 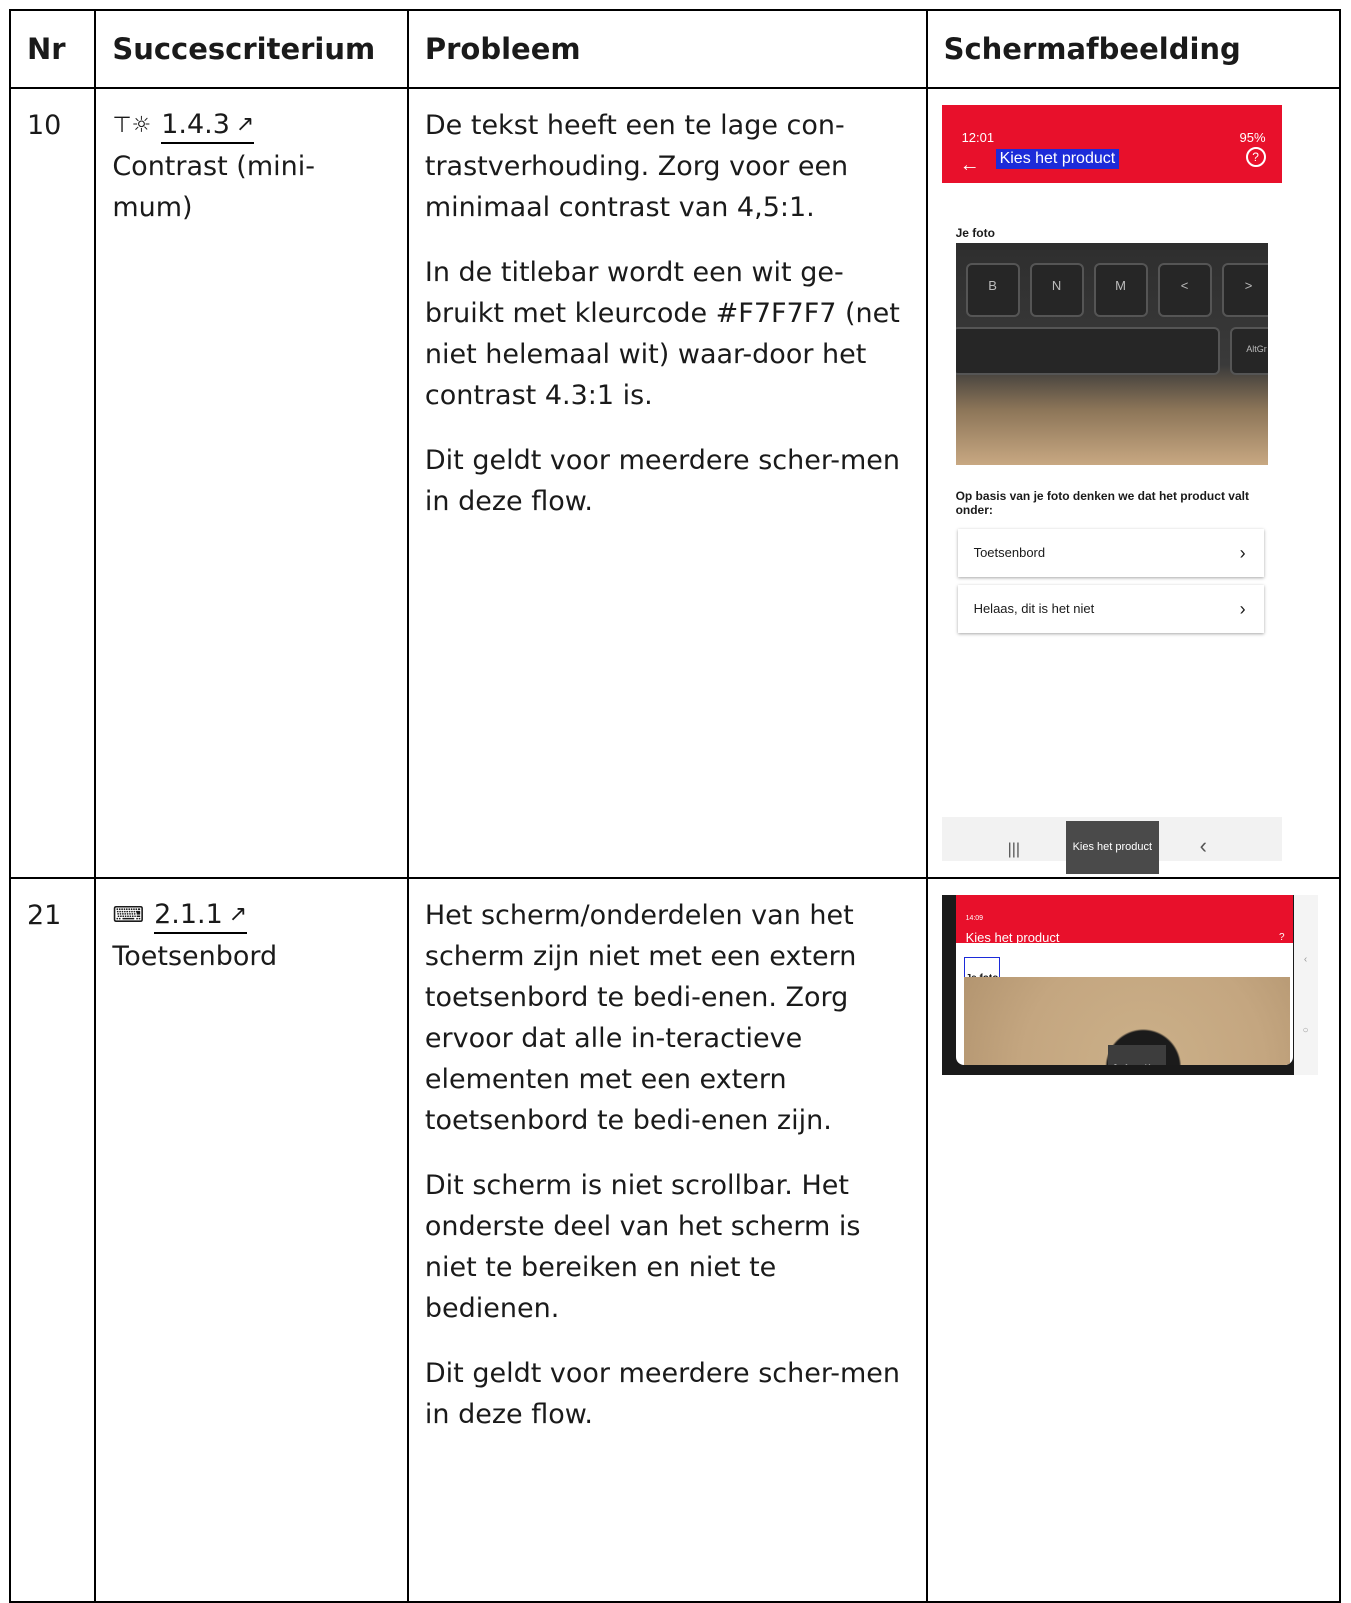 What do you see at coordinates (1110, 609) in the screenshot?
I see `option-button: Helaas, dit is het niet ›` at bounding box center [1110, 609].